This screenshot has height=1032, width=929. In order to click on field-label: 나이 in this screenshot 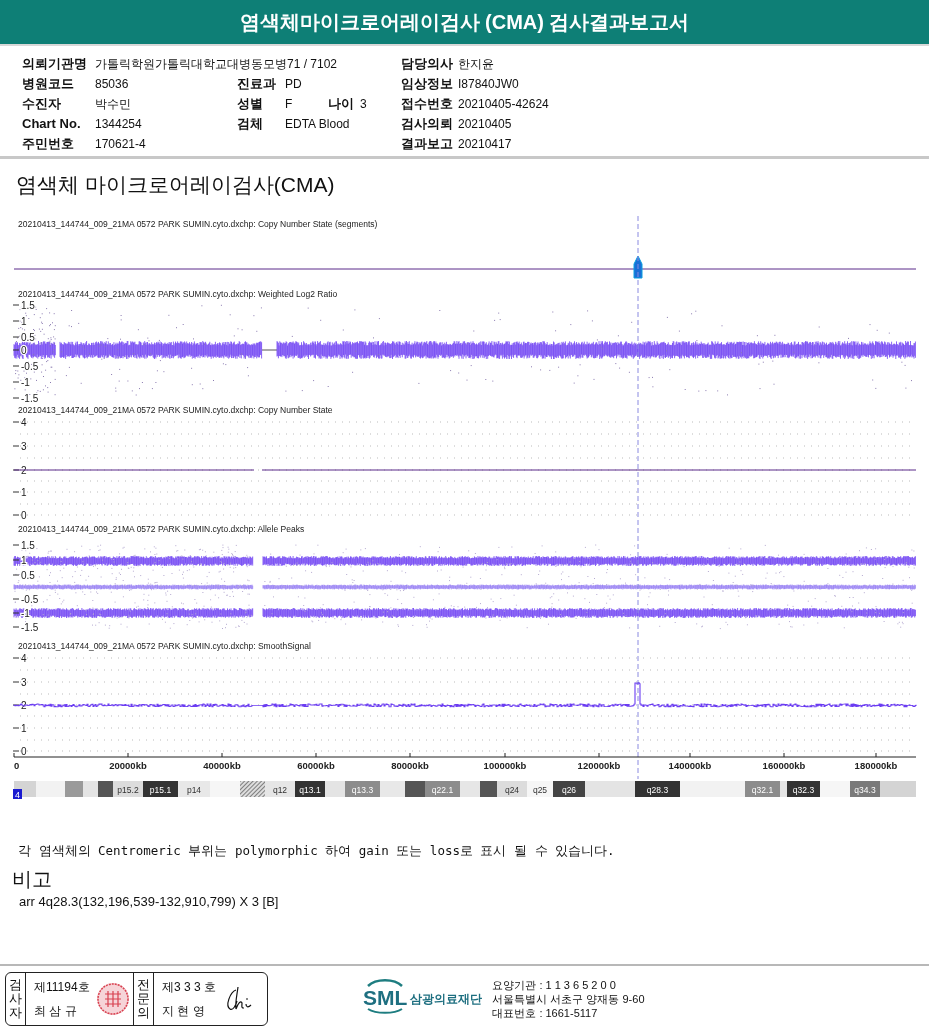, I will do `click(341, 104)`.